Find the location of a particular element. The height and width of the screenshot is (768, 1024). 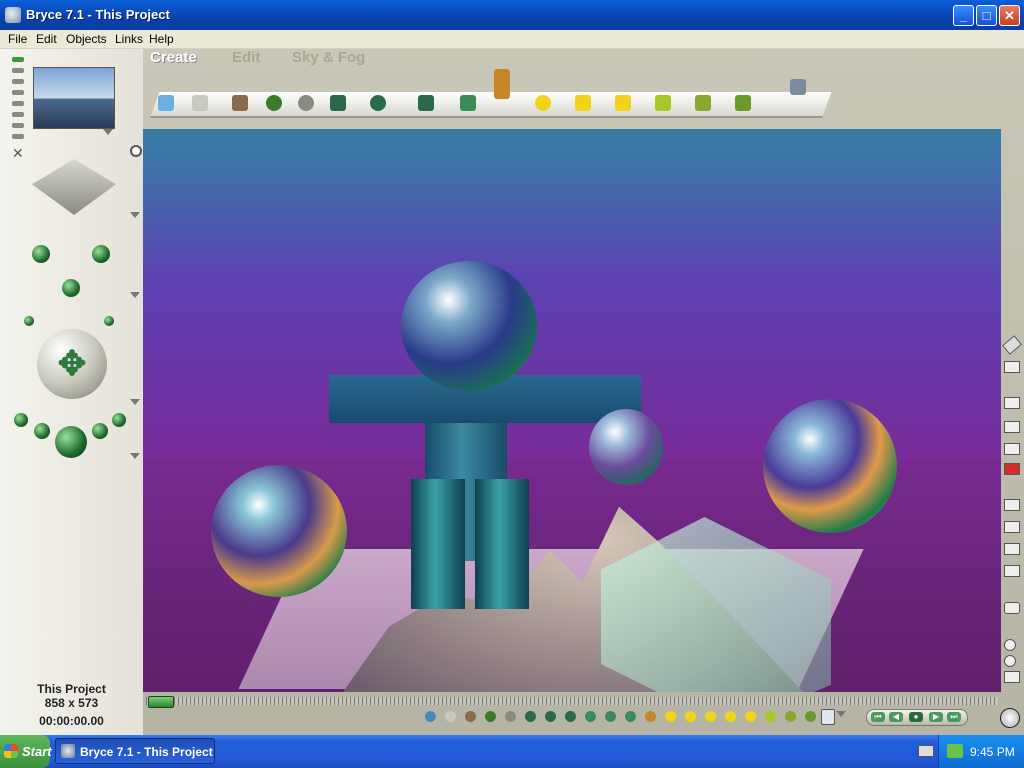

pan-ball-2-icon is located at coordinates (42, 431).